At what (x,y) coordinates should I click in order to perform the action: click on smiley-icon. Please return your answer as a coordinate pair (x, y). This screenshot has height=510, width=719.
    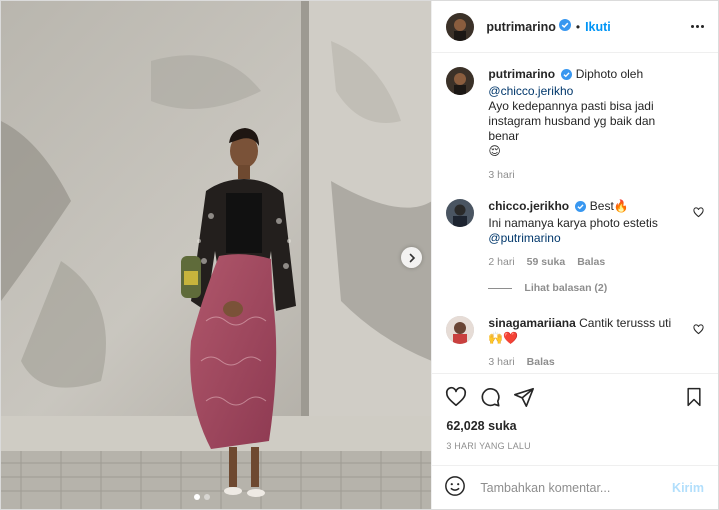
    Looking at the image, I should click on (455, 487).